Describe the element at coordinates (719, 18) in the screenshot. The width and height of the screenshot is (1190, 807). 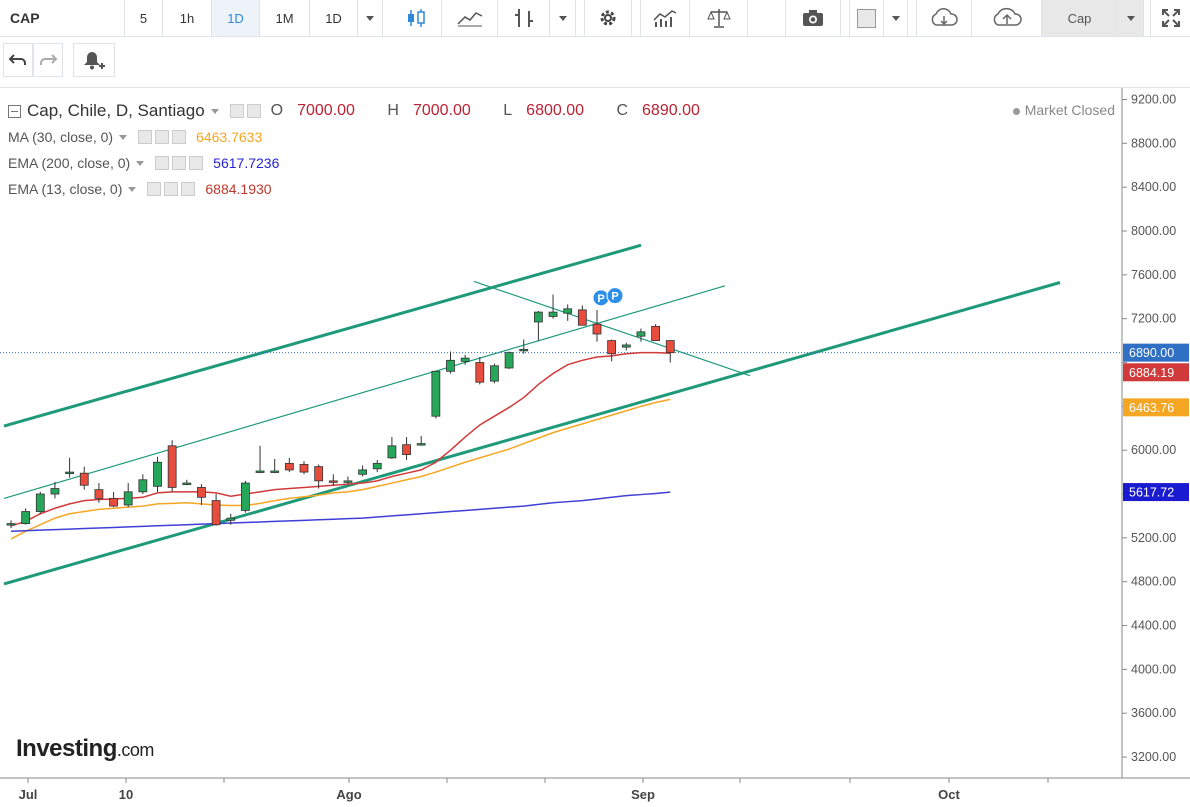
I see `compare-button` at that location.